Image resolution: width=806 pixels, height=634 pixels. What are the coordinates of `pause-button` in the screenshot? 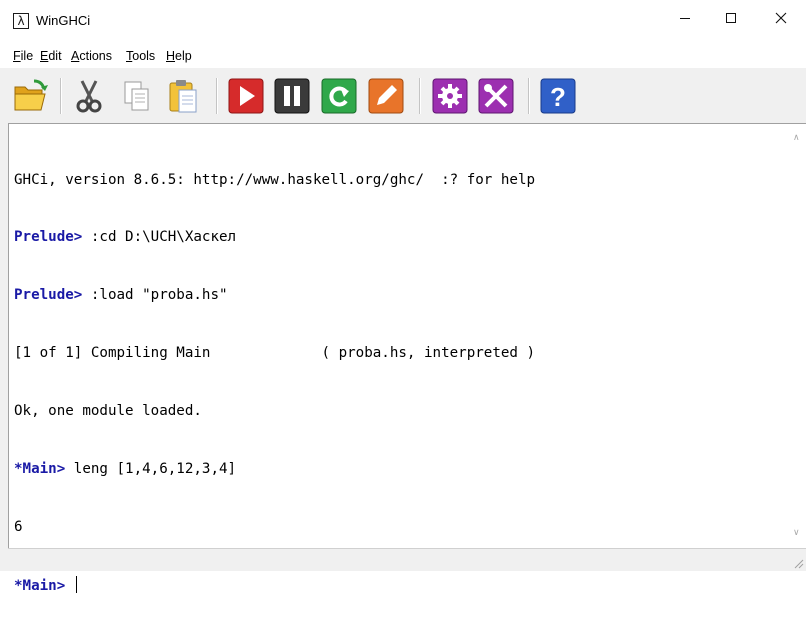 It's located at (292, 96).